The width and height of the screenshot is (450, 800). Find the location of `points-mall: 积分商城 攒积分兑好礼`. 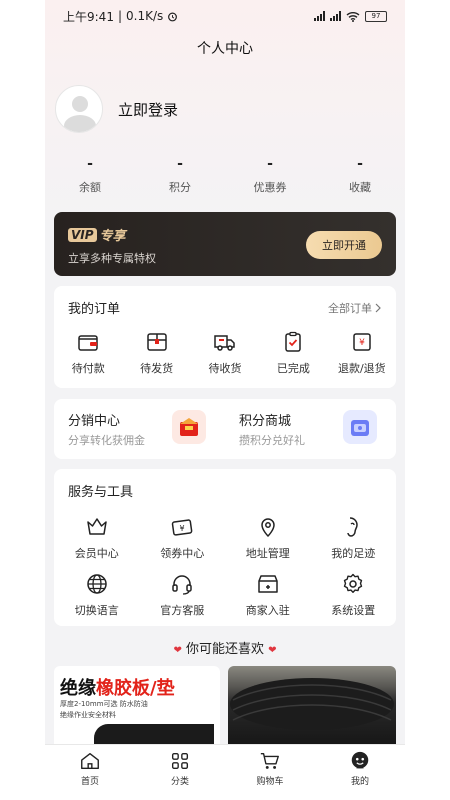

points-mall: 积分商城 攒积分兑好礼 is located at coordinates (310, 429).